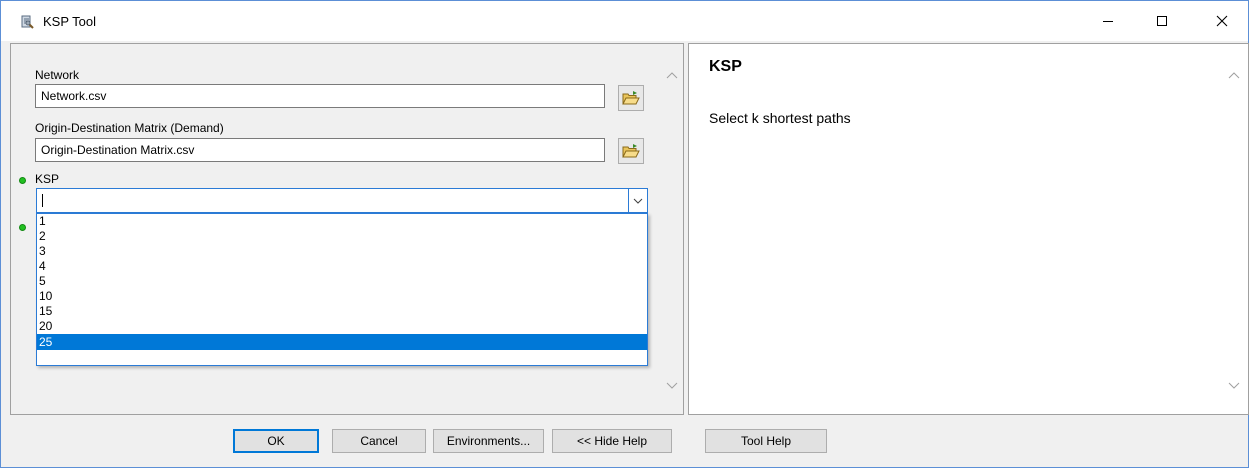 The image size is (1249, 468). What do you see at coordinates (342, 251) in the screenshot?
I see `ksp-option: 3` at bounding box center [342, 251].